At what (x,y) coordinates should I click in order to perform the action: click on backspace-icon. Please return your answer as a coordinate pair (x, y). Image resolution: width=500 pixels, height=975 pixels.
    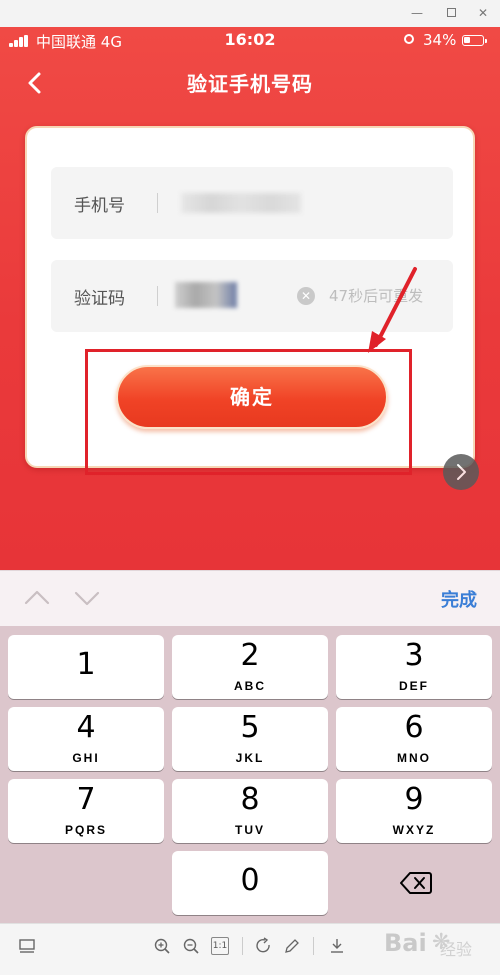
    Looking at the image, I should click on (416, 883).